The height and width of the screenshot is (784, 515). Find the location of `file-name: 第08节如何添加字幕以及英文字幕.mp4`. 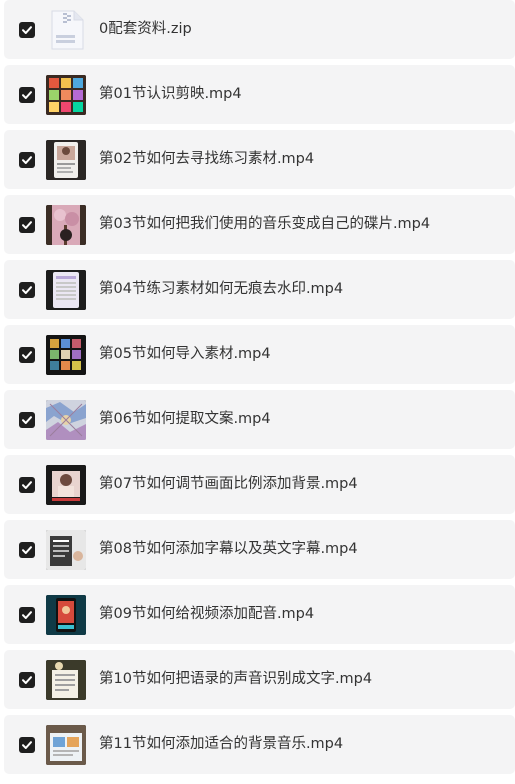

file-name: 第08节如何添加字幕以及英文字幕.mp4 is located at coordinates (228, 549).